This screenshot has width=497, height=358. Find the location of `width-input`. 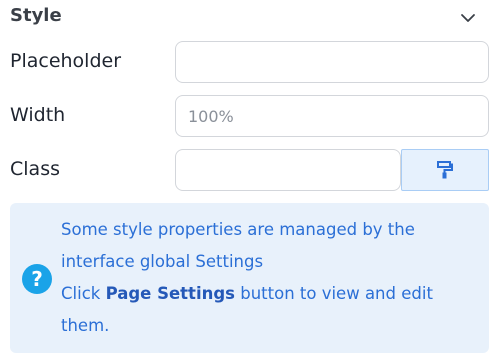

width-input is located at coordinates (332, 116).